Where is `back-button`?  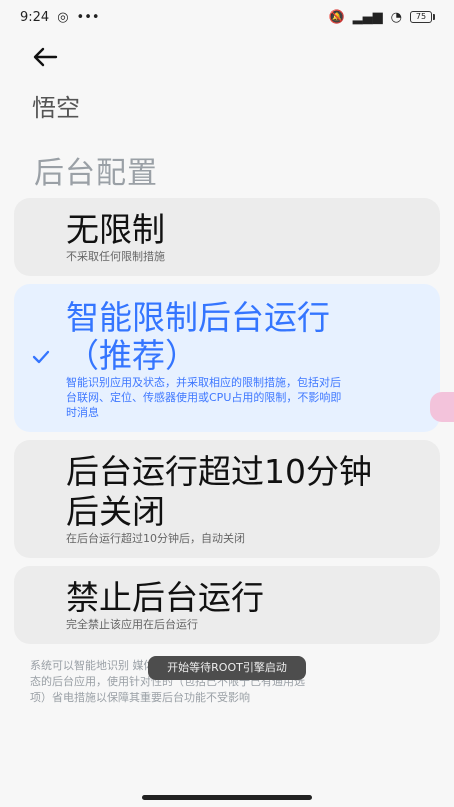 back-button is located at coordinates (45, 57).